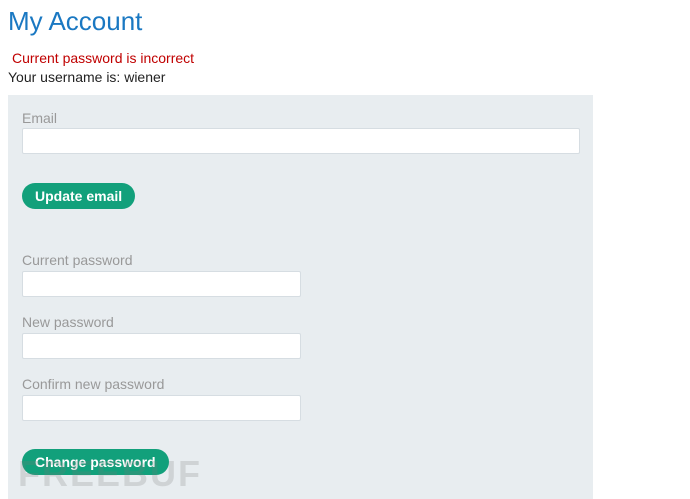  Describe the element at coordinates (79, 196) in the screenshot. I see `update-email-button: Update email` at that location.